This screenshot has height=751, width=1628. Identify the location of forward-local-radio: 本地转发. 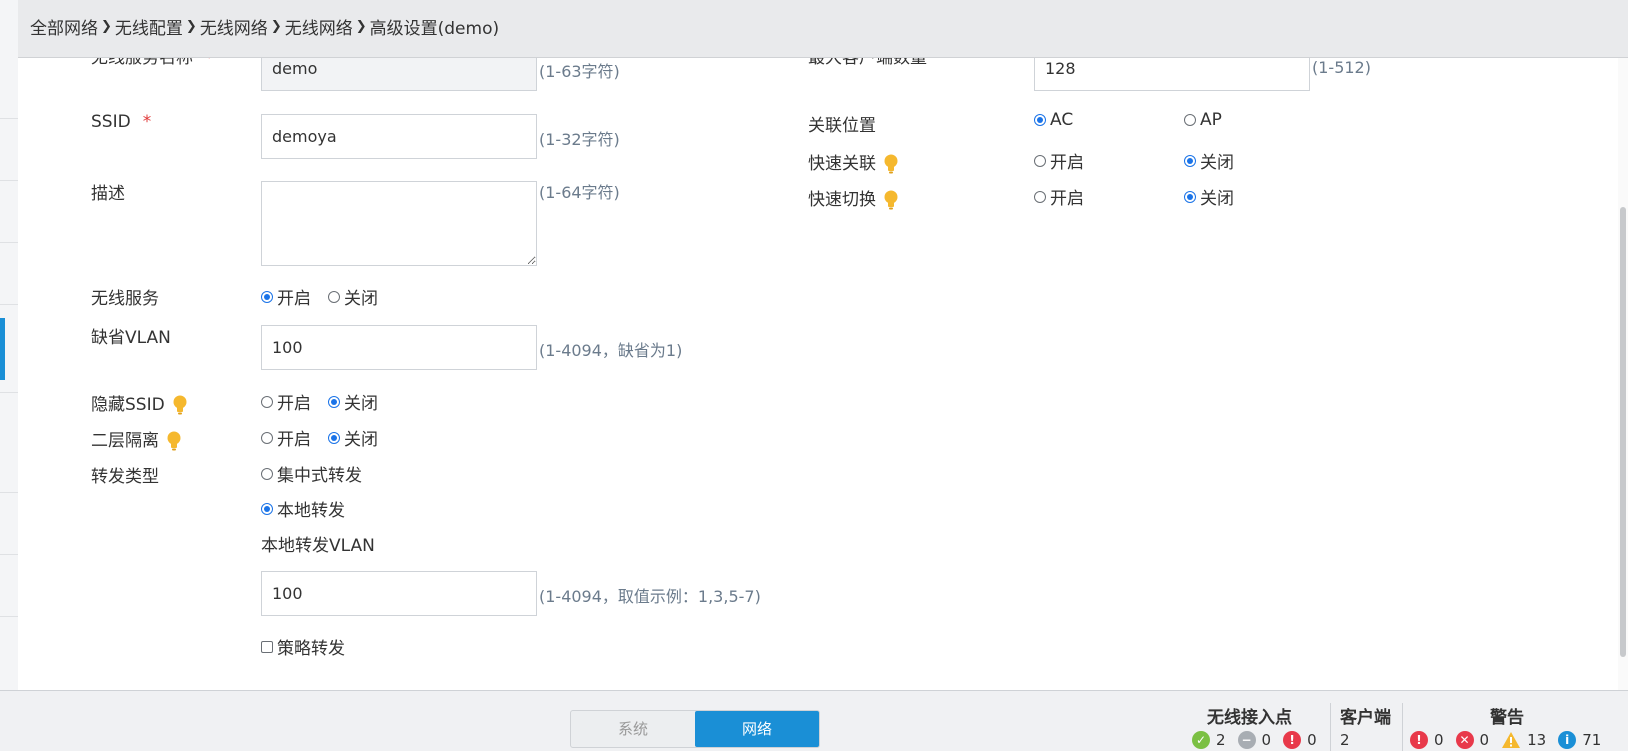
(303, 508).